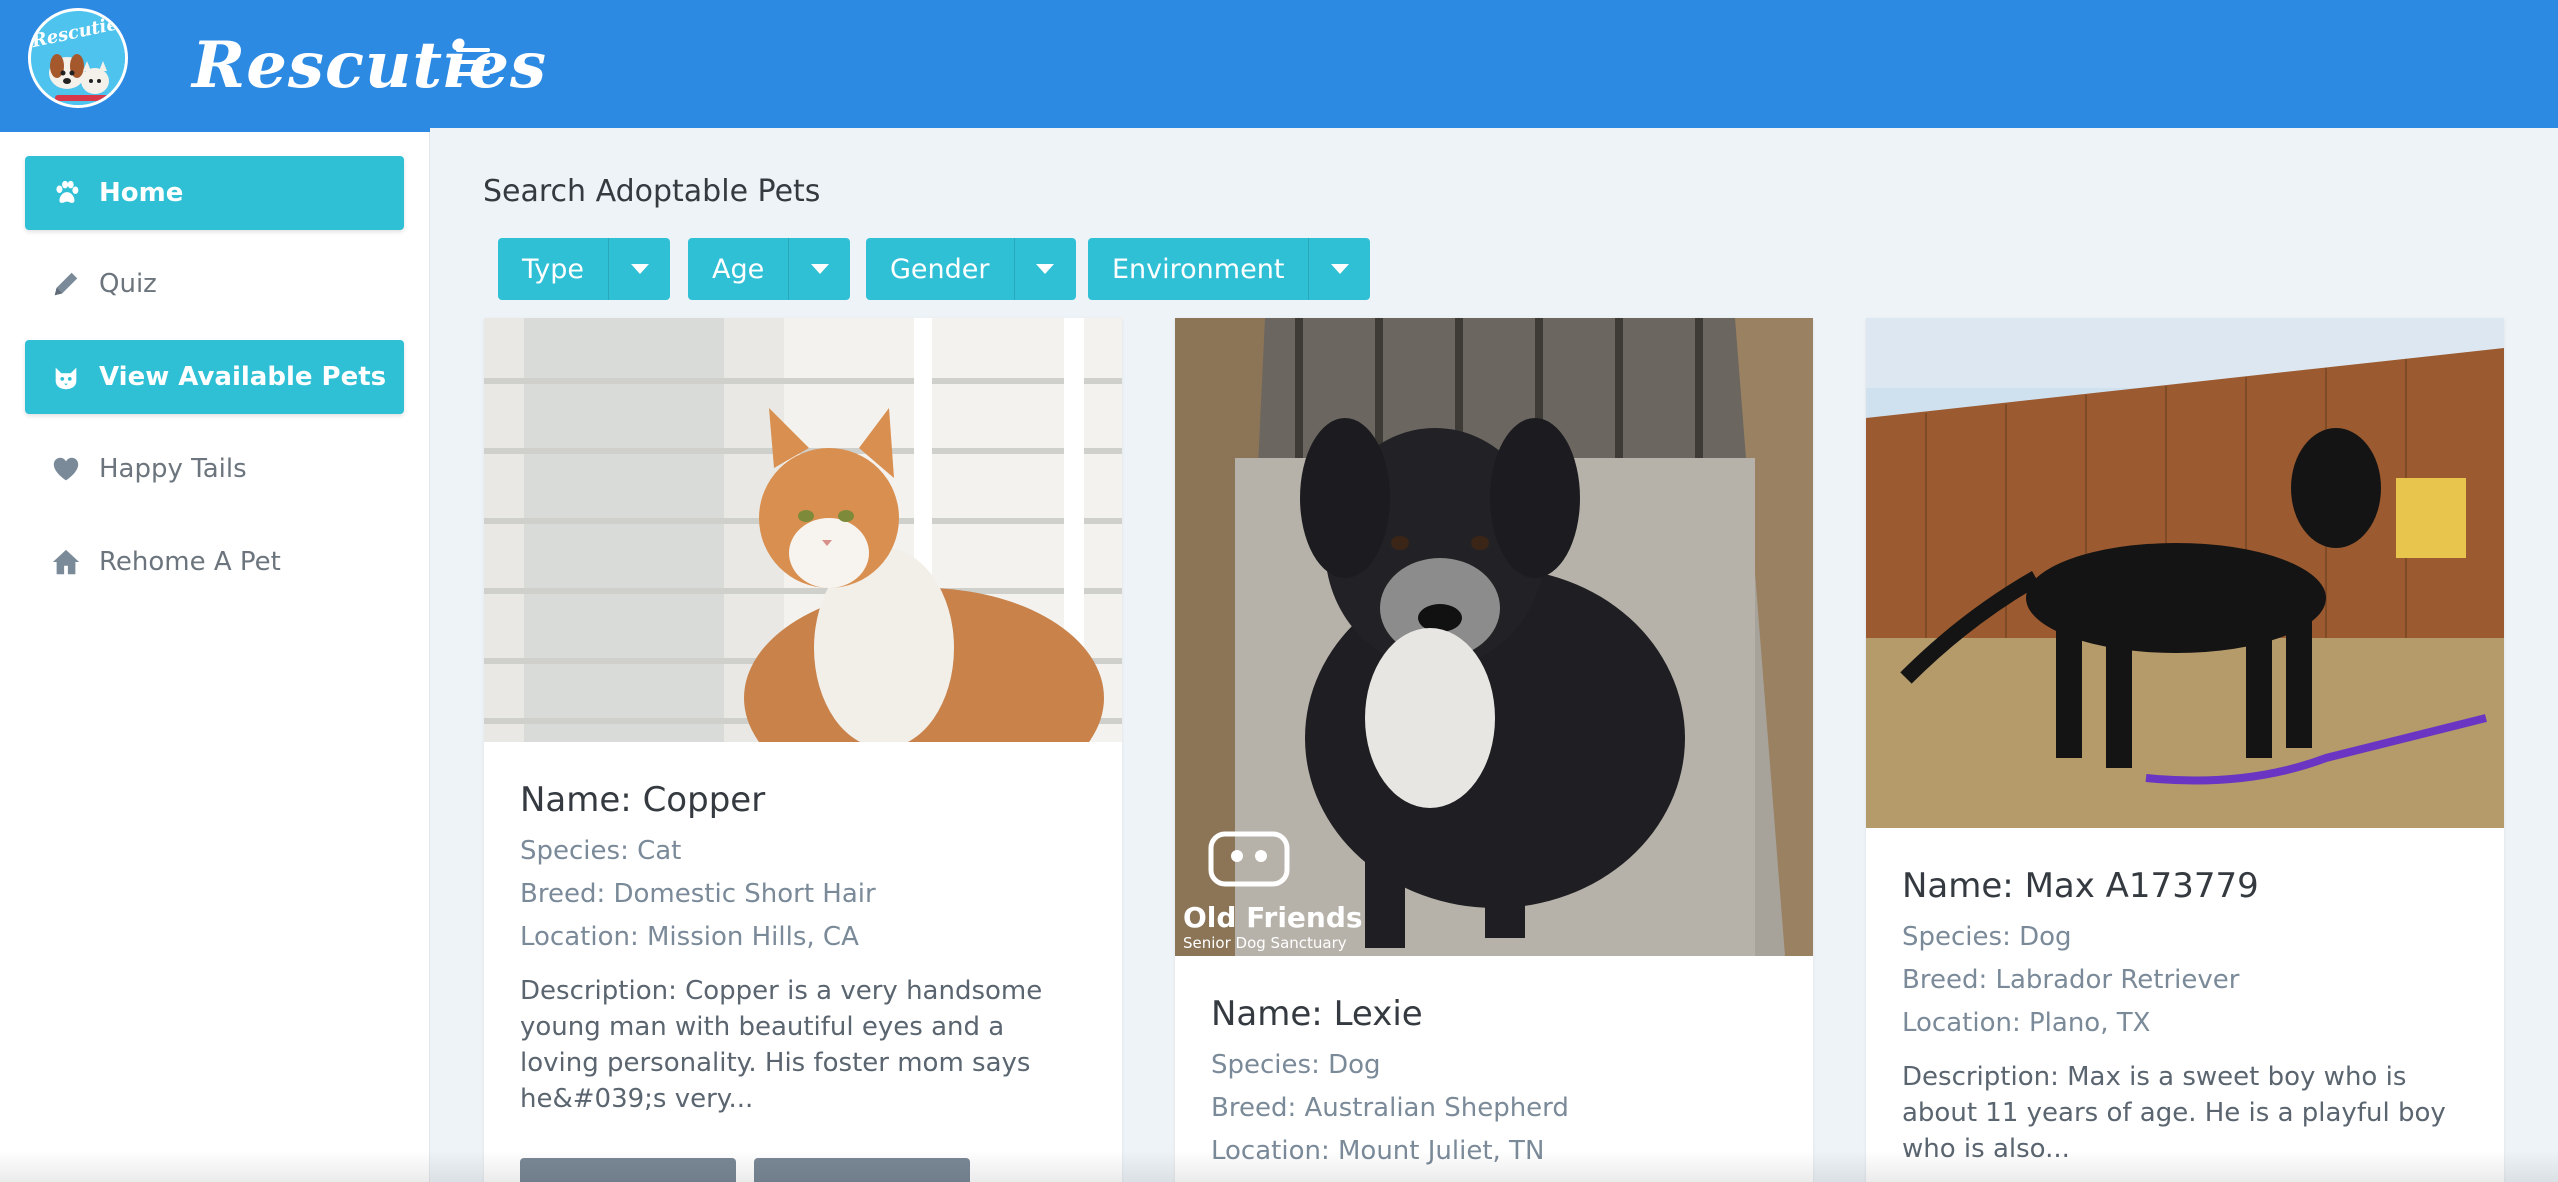 The width and height of the screenshot is (2558, 1182). What do you see at coordinates (243, 377) in the screenshot?
I see `sidebar-item-label: View Available Pets` at bounding box center [243, 377].